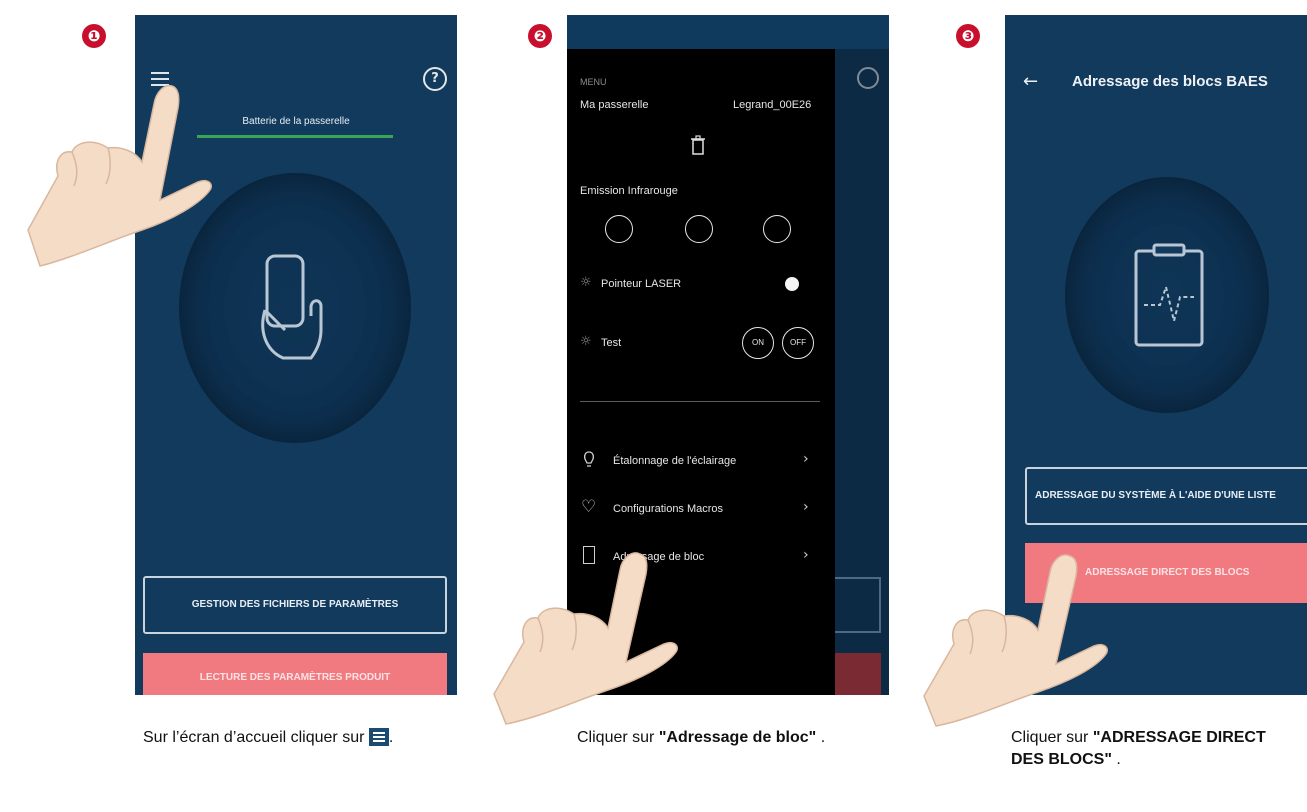  Describe the element at coordinates (728, 32) in the screenshot. I see `status-strip` at that location.